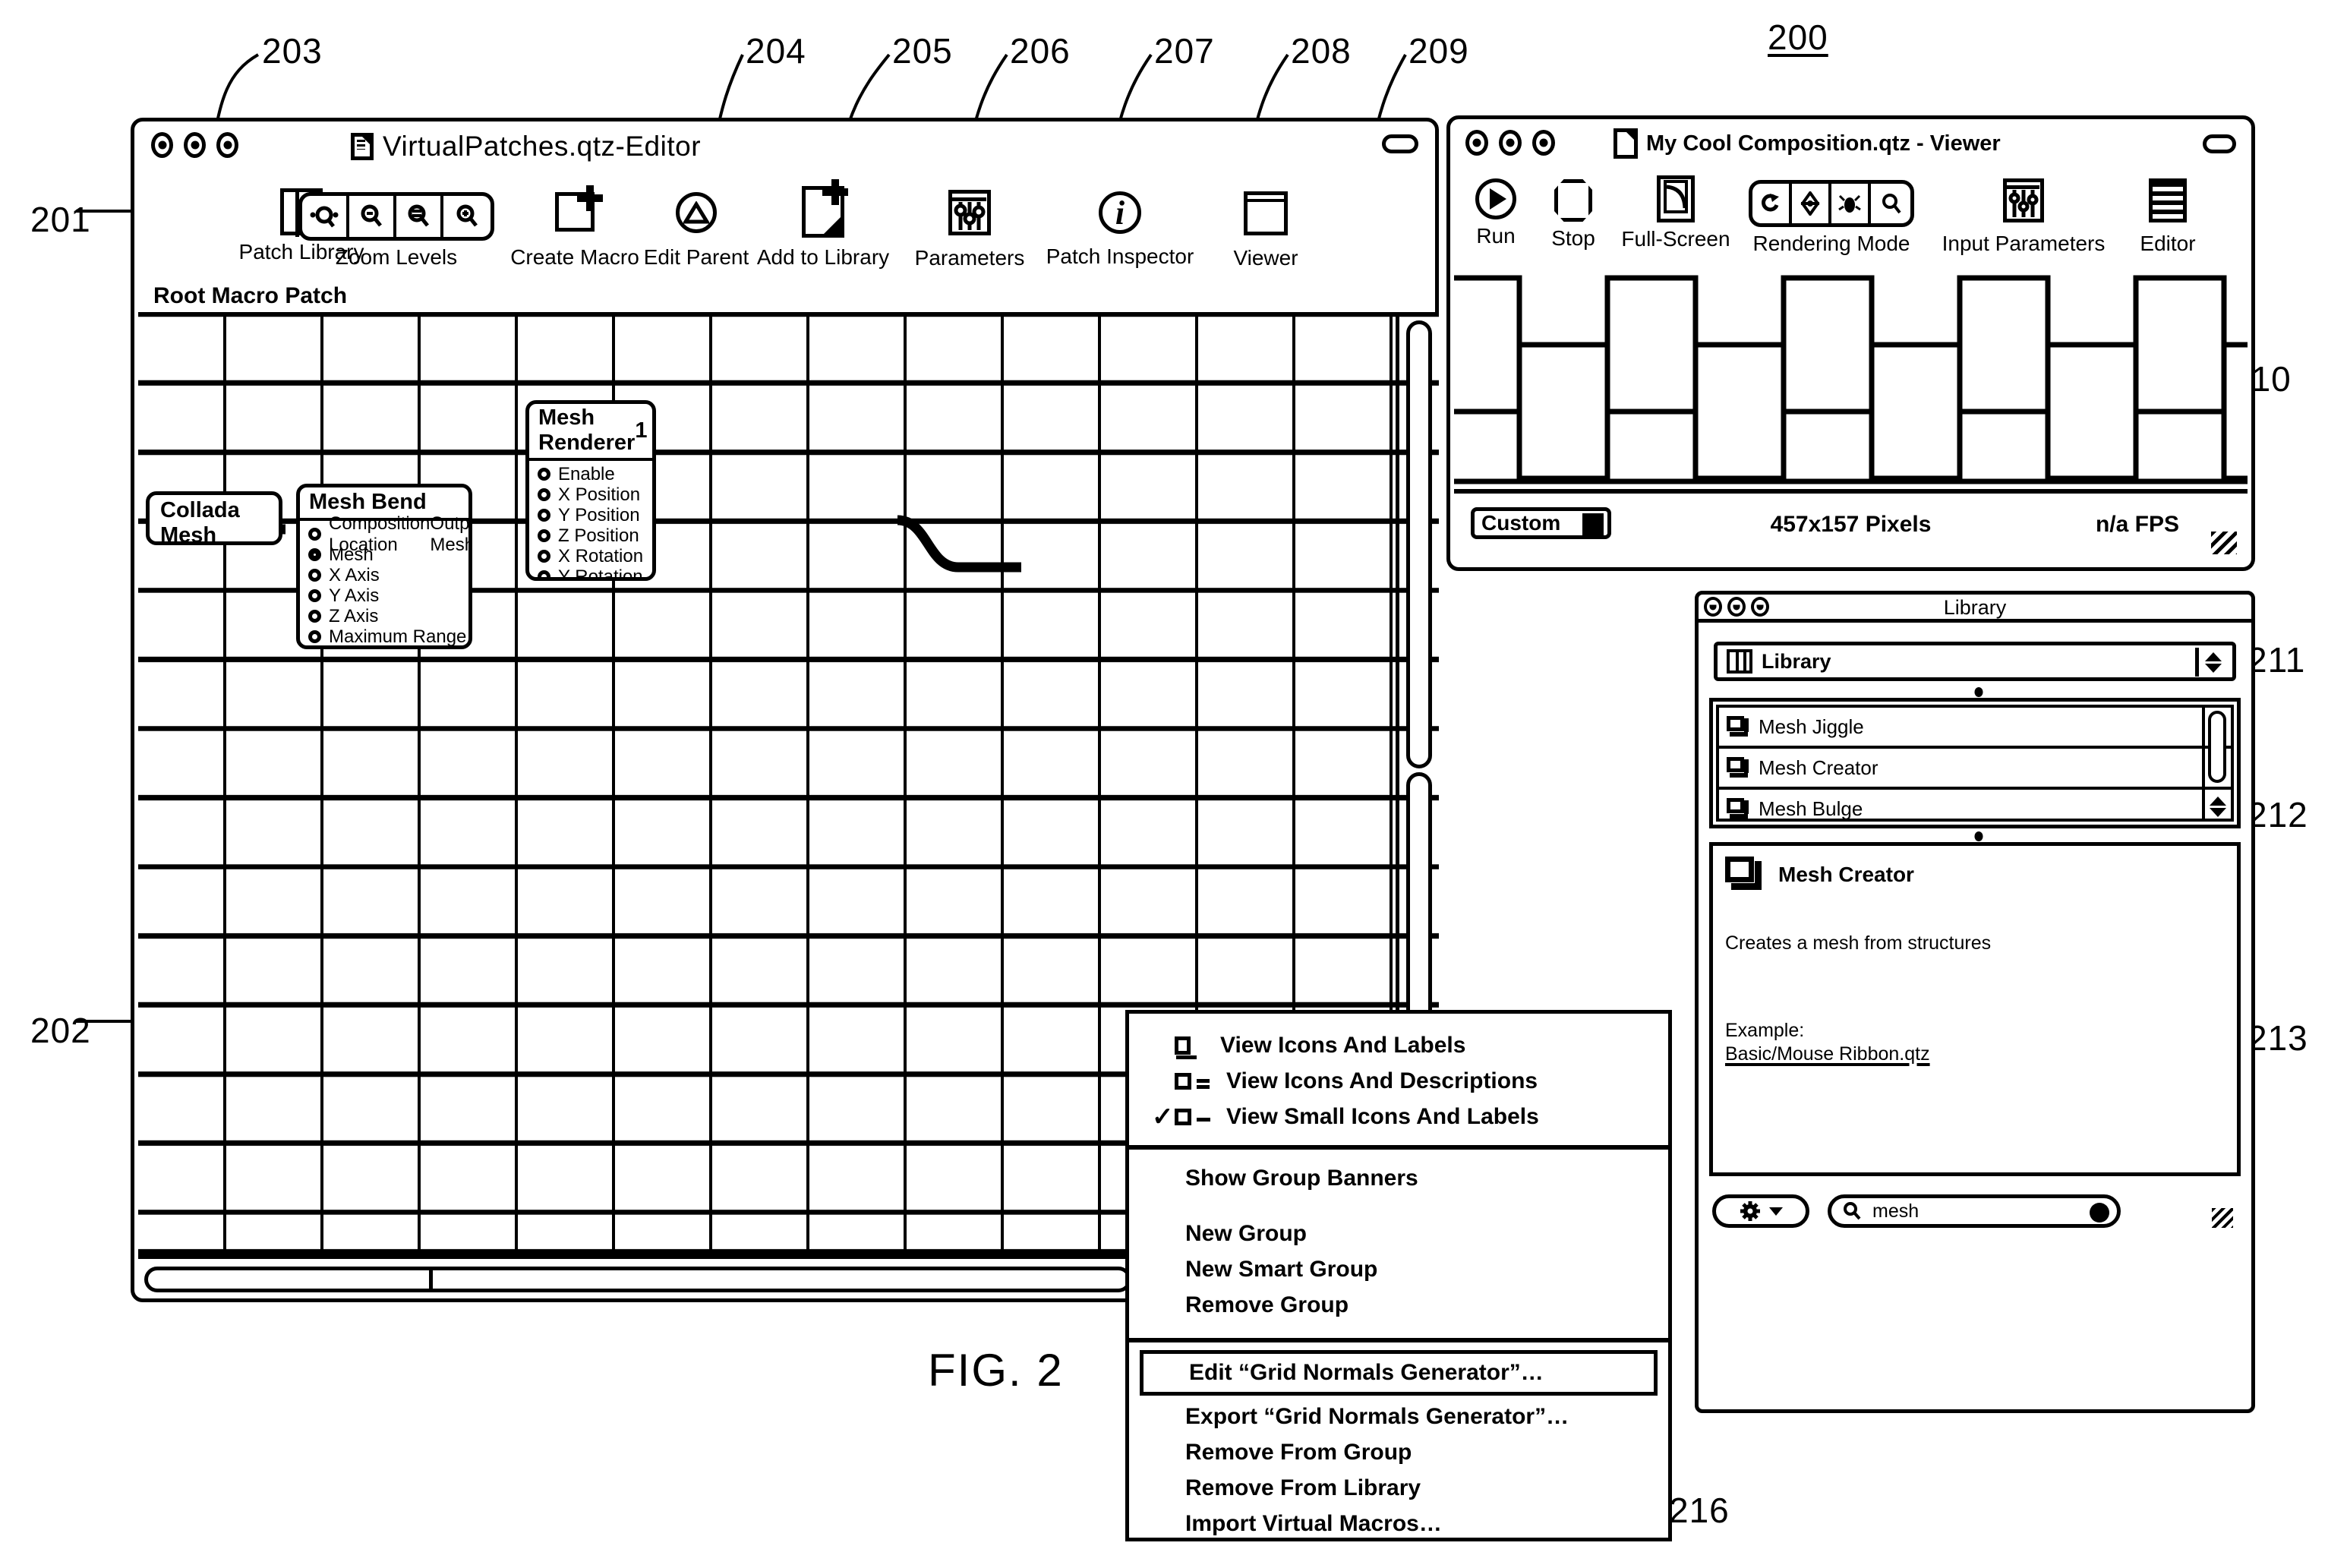 The height and width of the screenshot is (1568, 2328). Describe the element at coordinates (2099, 1213) in the screenshot. I see `clear-icon` at that location.